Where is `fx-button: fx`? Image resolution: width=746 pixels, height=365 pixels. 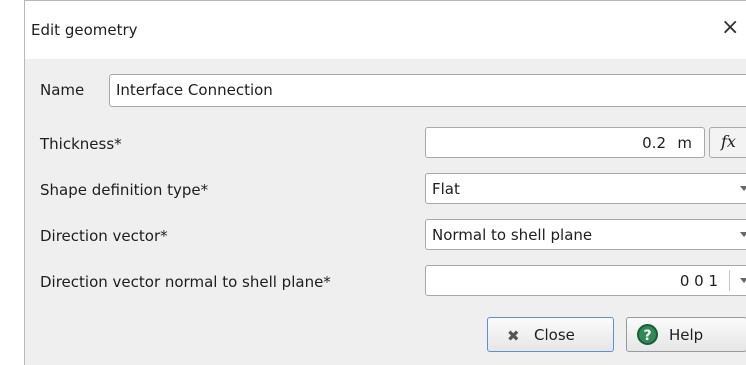
fx-button: fx is located at coordinates (727, 142).